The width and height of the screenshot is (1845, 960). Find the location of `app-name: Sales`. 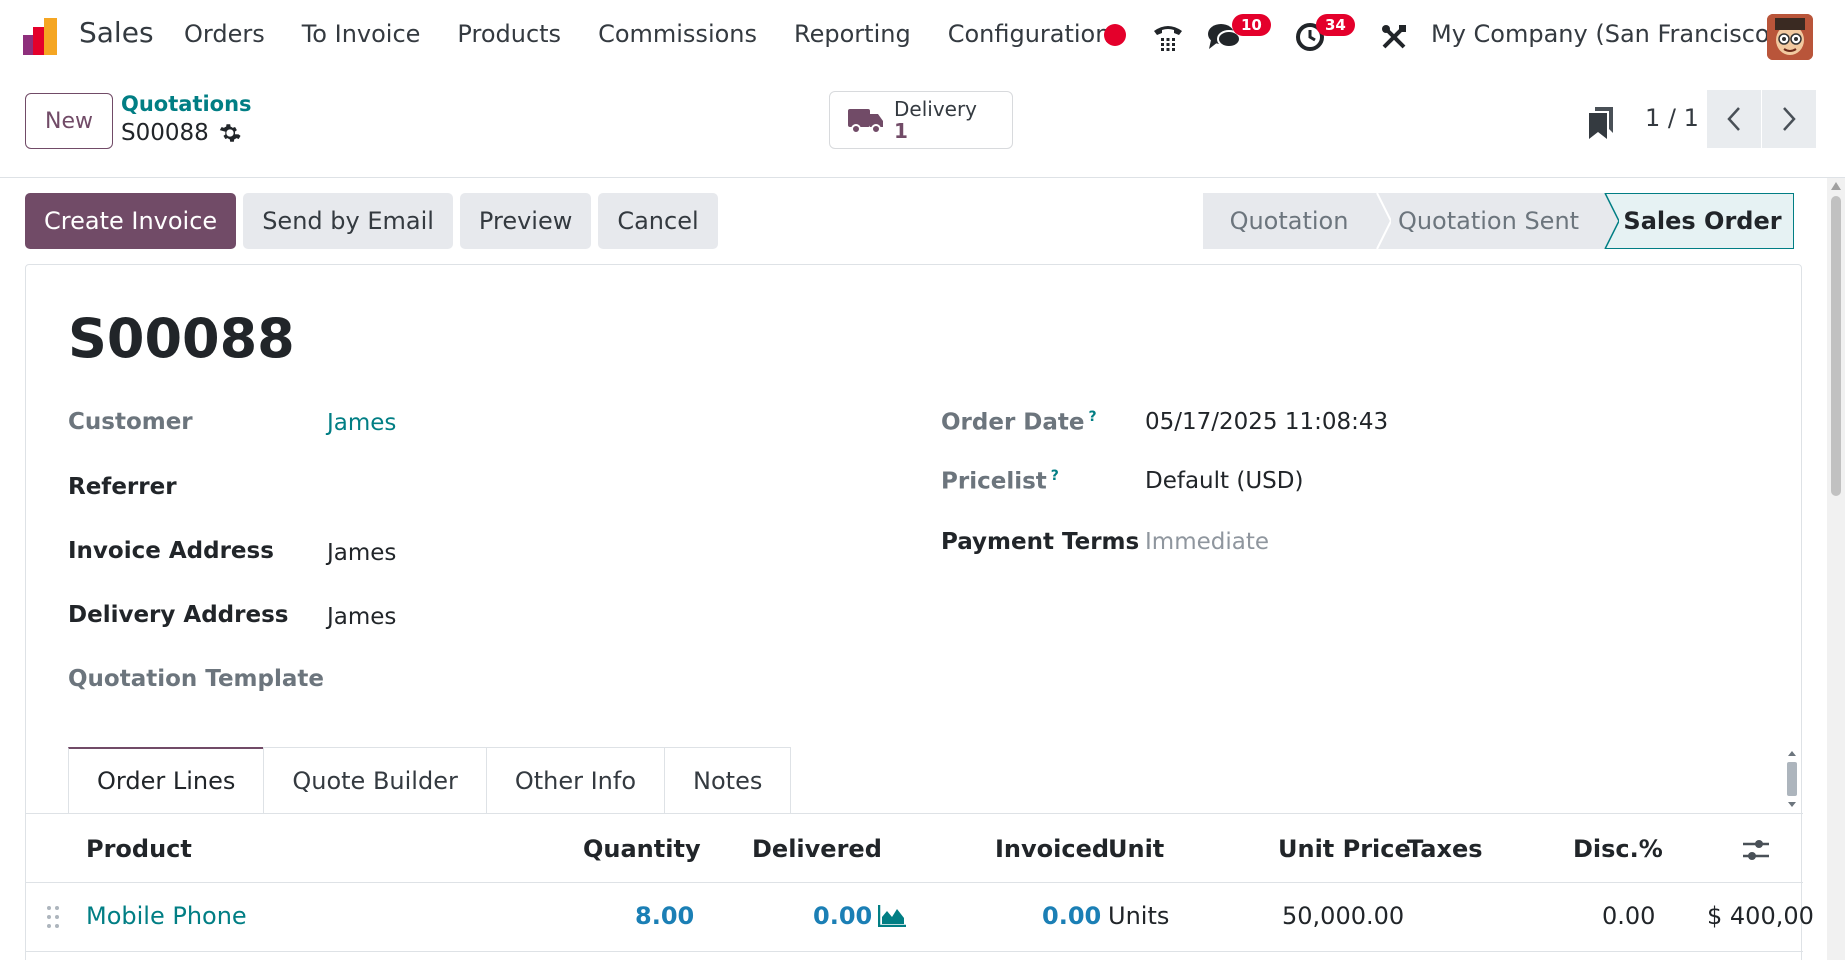

app-name: Sales is located at coordinates (116, 32).